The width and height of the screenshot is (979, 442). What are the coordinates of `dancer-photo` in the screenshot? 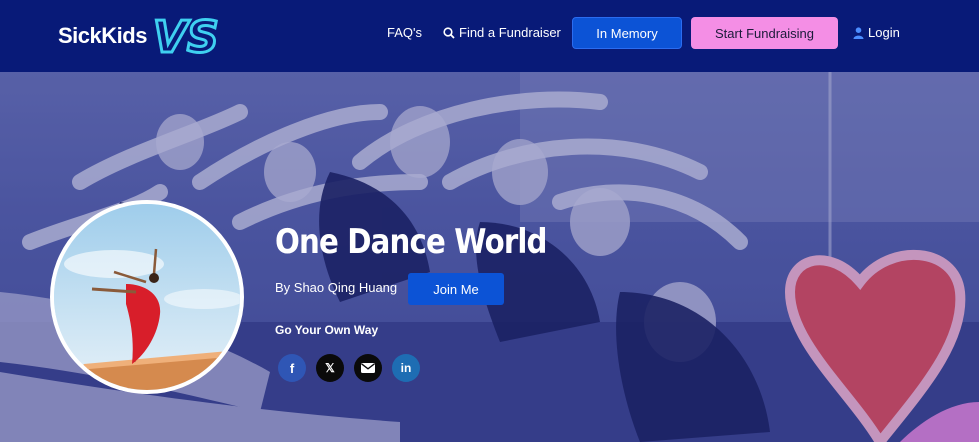 It's located at (147, 297).